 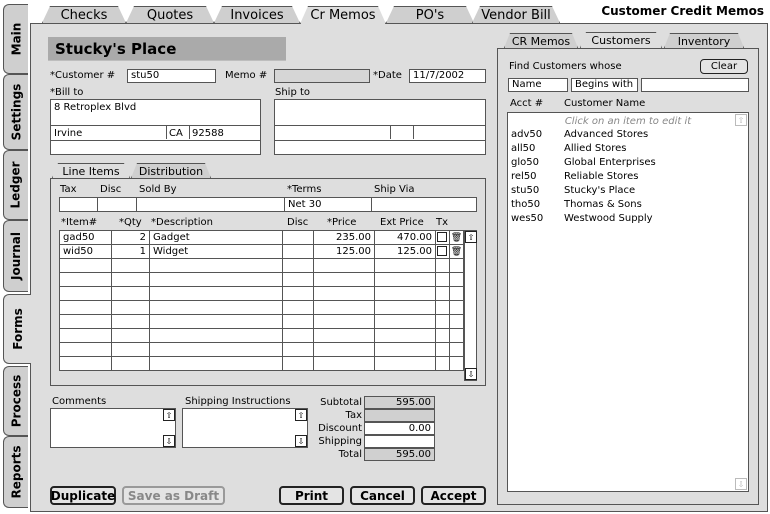 What do you see at coordinates (91, 170) in the screenshot?
I see `tab-line-items: Line Items` at bounding box center [91, 170].